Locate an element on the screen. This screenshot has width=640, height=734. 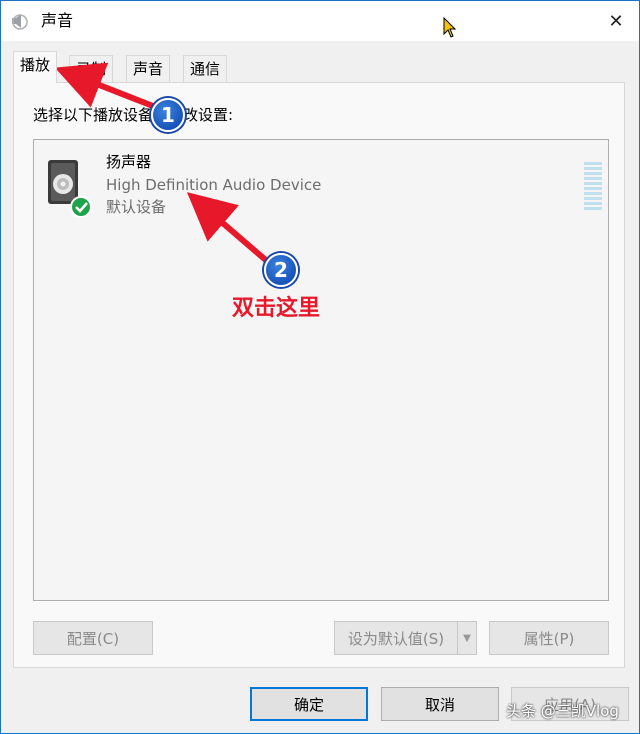
set-default-button: 设为默认值(S) is located at coordinates (396, 638).